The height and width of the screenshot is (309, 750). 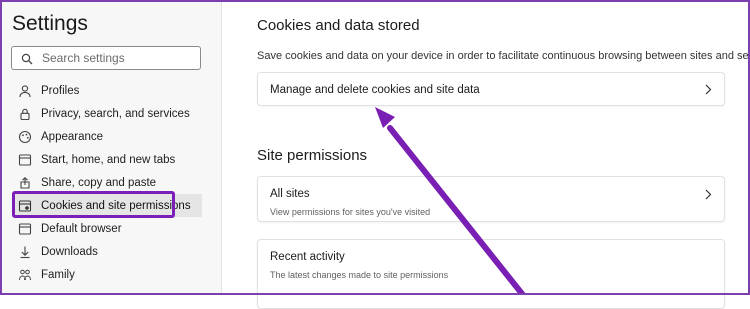 I want to click on search-input, so click(x=117, y=58).